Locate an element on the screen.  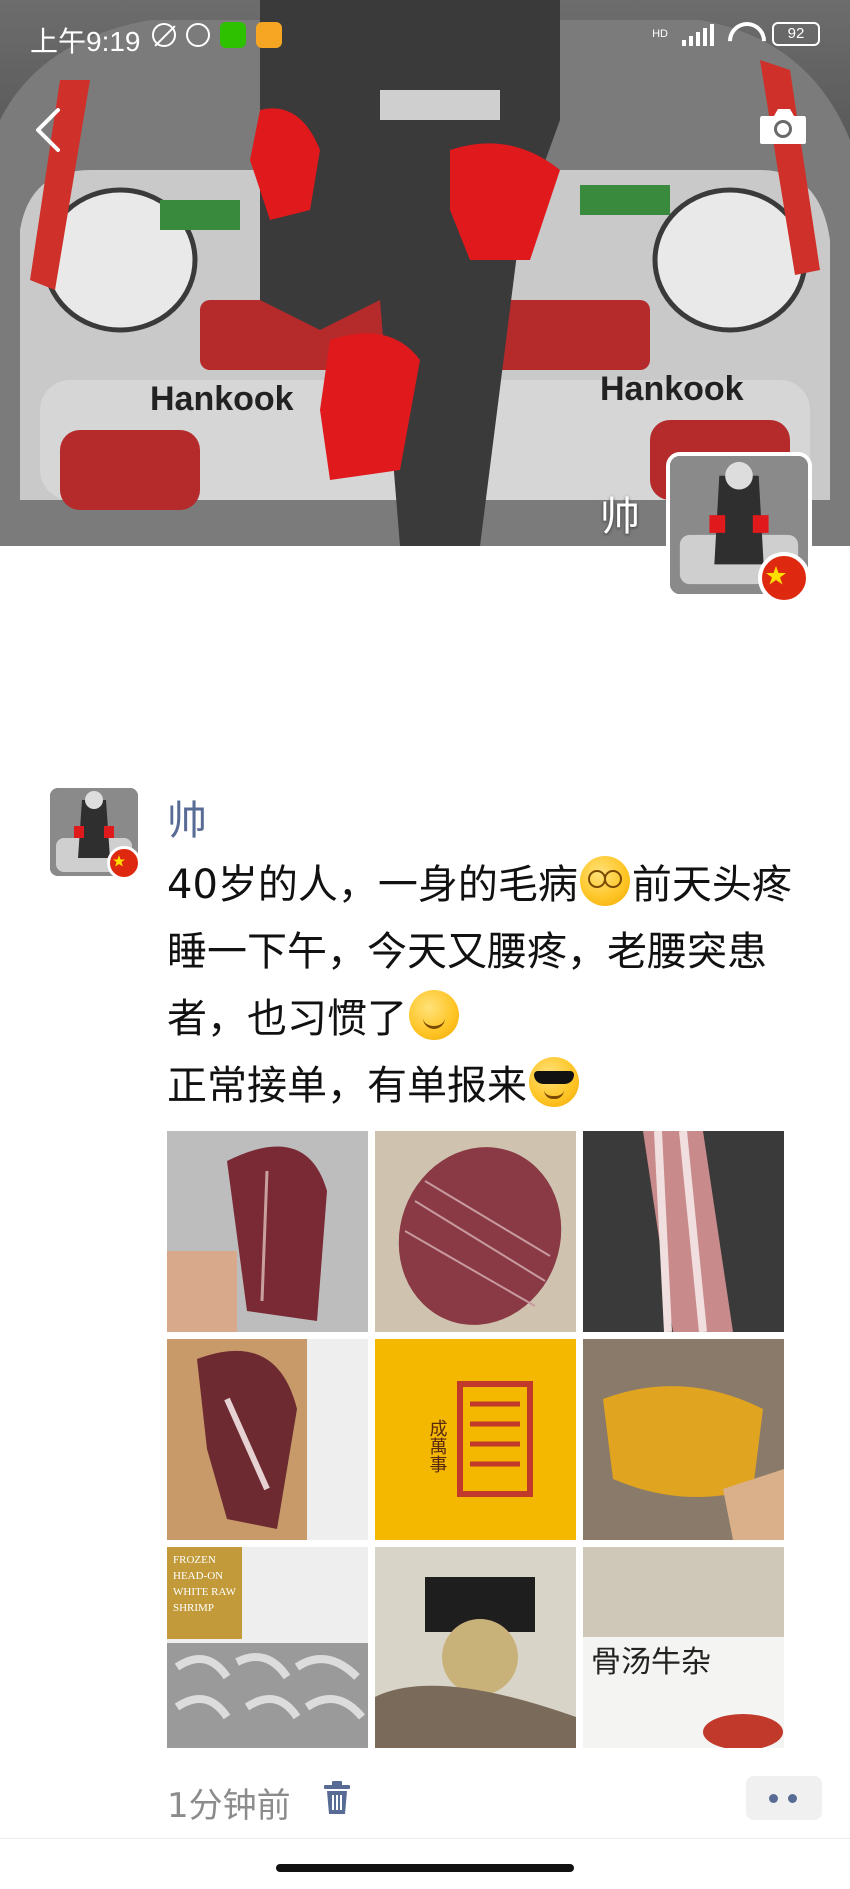
photo-beef-slice-box is located at coordinates (267, 1439).